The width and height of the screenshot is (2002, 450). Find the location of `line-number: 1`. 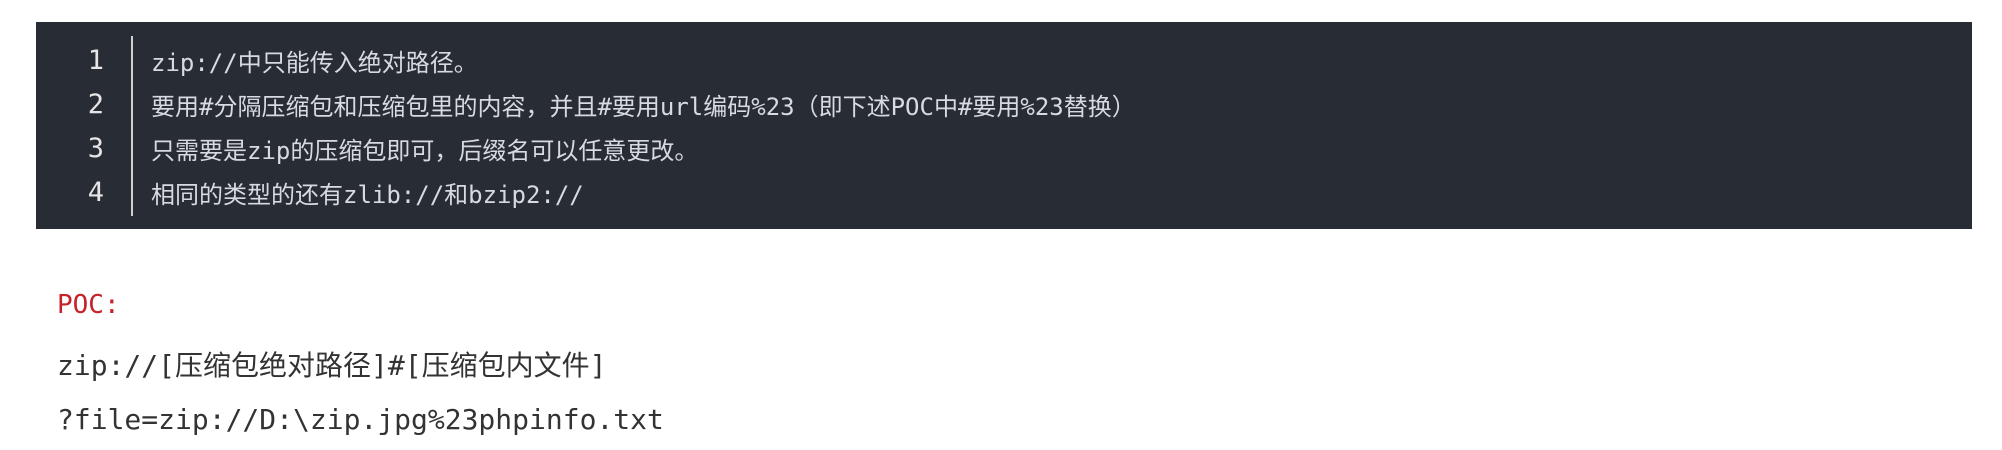

line-number: 1 is located at coordinates (95, 60).